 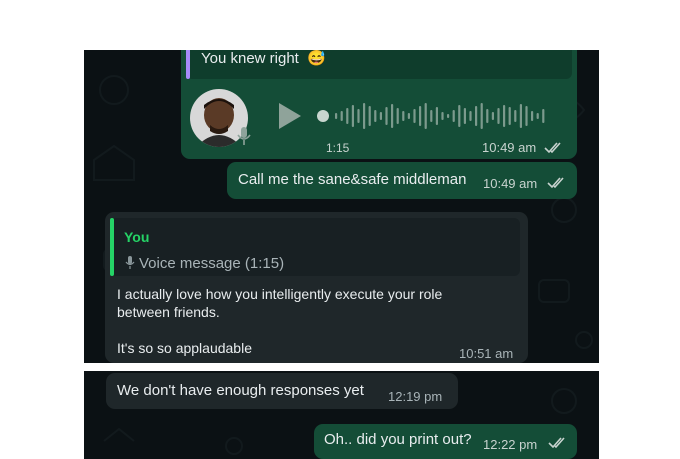 I want to click on message-bubble-outgoing: Oh.. did you print out? 12:22 pm, so click(x=445, y=441).